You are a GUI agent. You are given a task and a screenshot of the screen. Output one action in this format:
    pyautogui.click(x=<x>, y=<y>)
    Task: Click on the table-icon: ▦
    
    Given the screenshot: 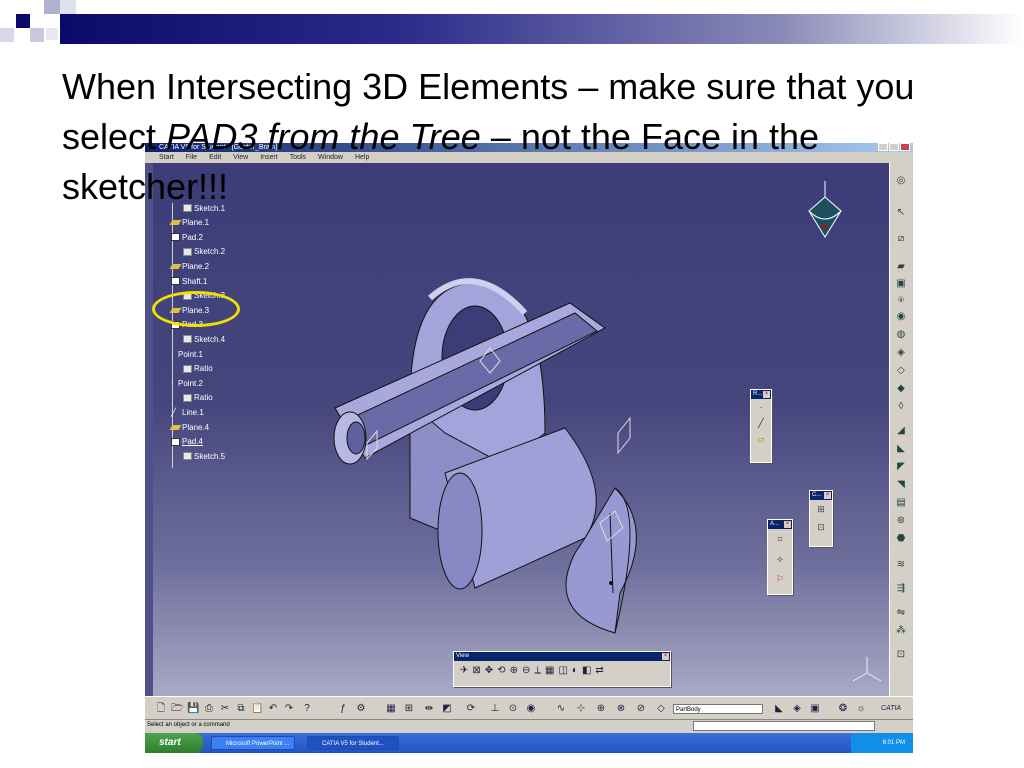 What is the action you would take?
    pyautogui.click(x=391, y=709)
    